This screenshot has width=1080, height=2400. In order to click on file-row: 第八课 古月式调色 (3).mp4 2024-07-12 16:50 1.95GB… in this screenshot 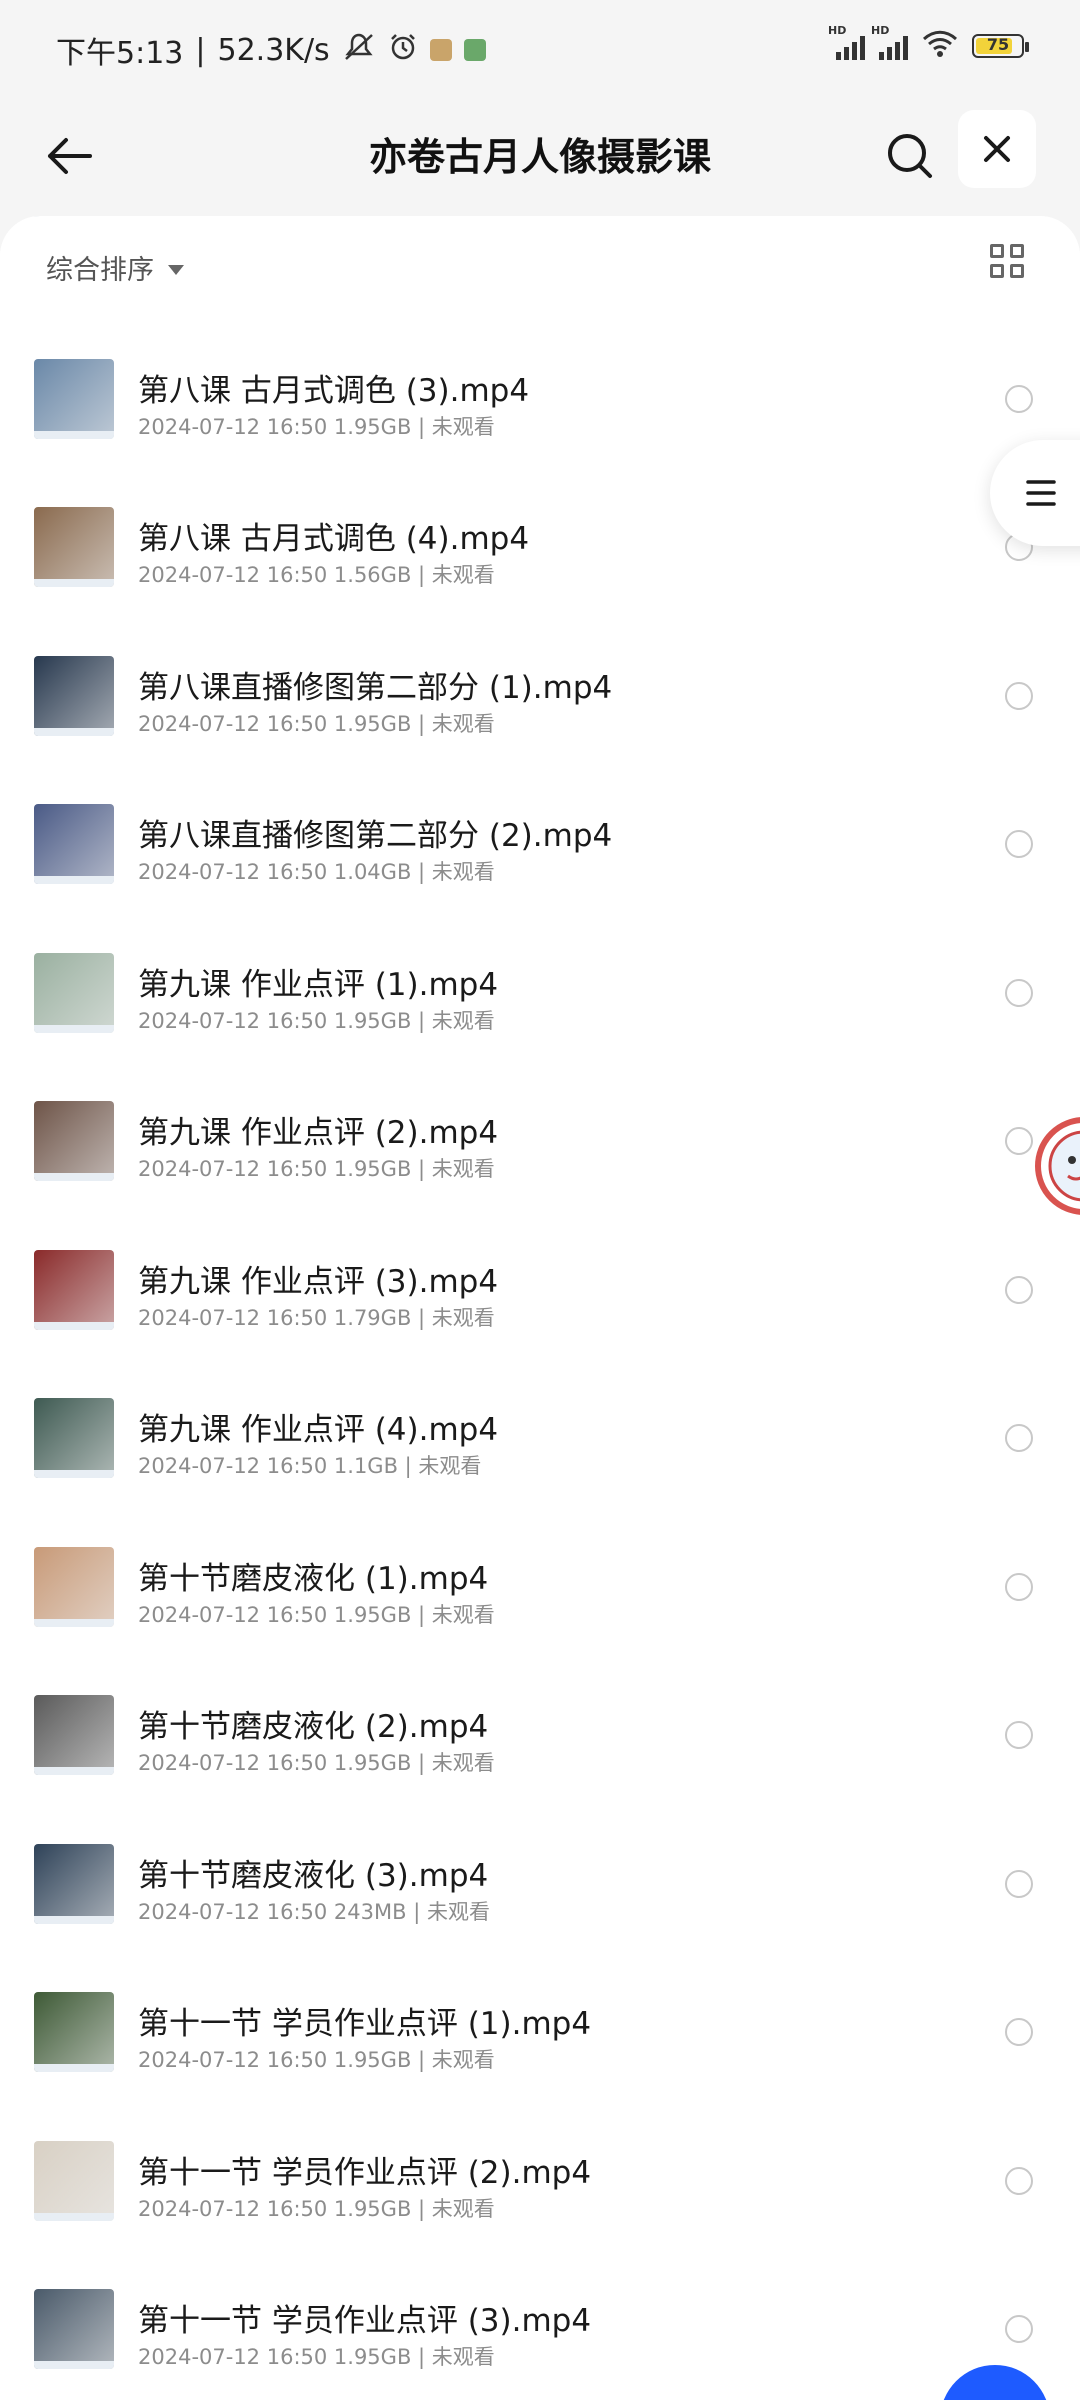, I will do `click(540, 399)`.